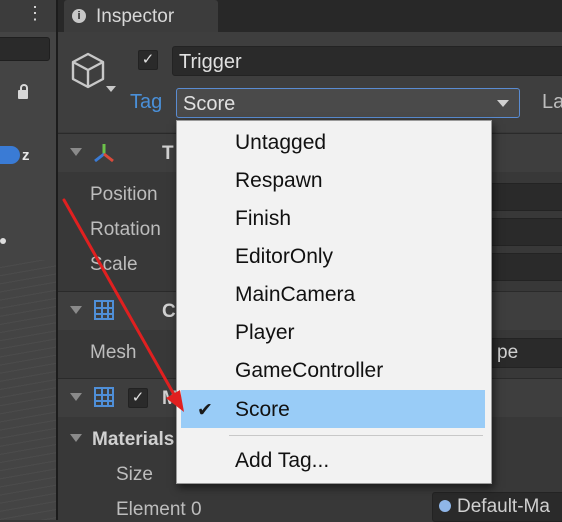 Image resolution: width=562 pixels, height=522 pixels. What do you see at coordinates (123, 305) in the screenshot?
I see `annotation-arrow` at bounding box center [123, 305].